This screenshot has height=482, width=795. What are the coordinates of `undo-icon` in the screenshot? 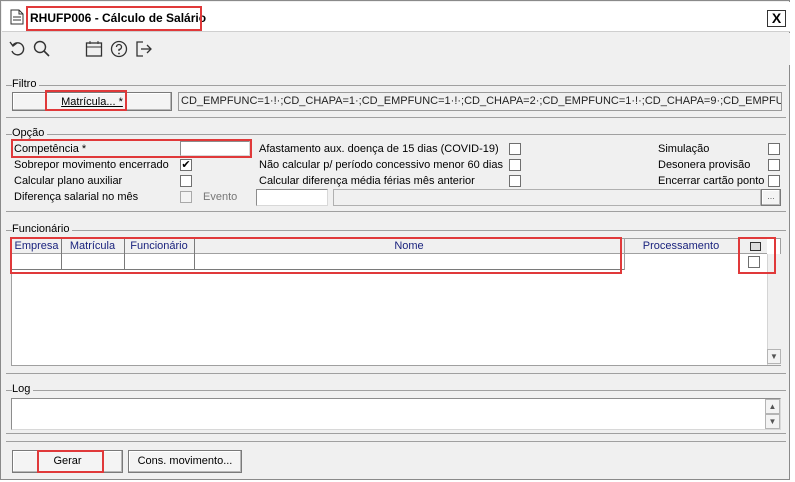 It's located at (18, 49).